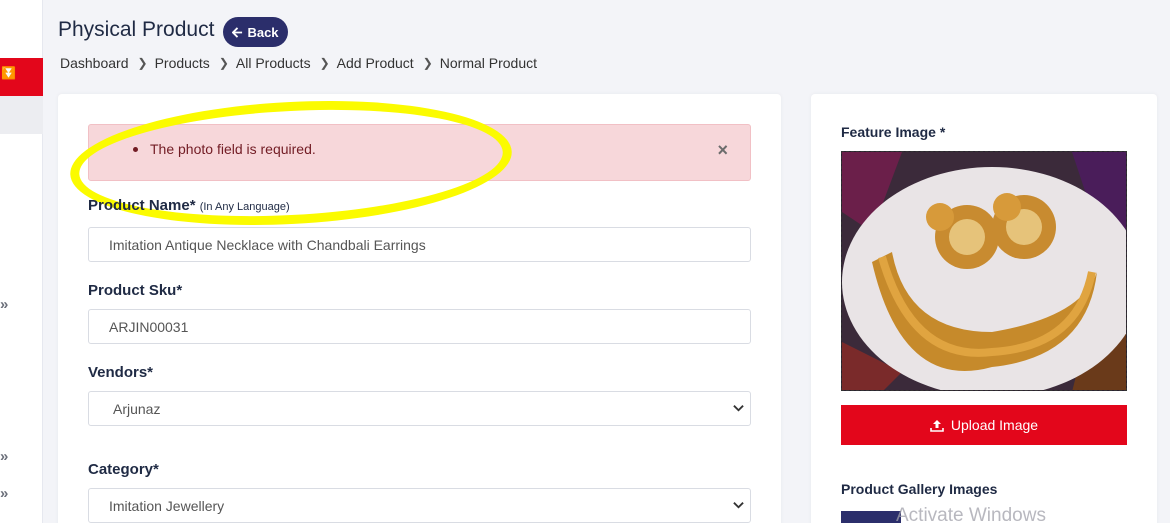 The width and height of the screenshot is (1170, 523). I want to click on breadcrumb-item: Normal Product, so click(488, 63).